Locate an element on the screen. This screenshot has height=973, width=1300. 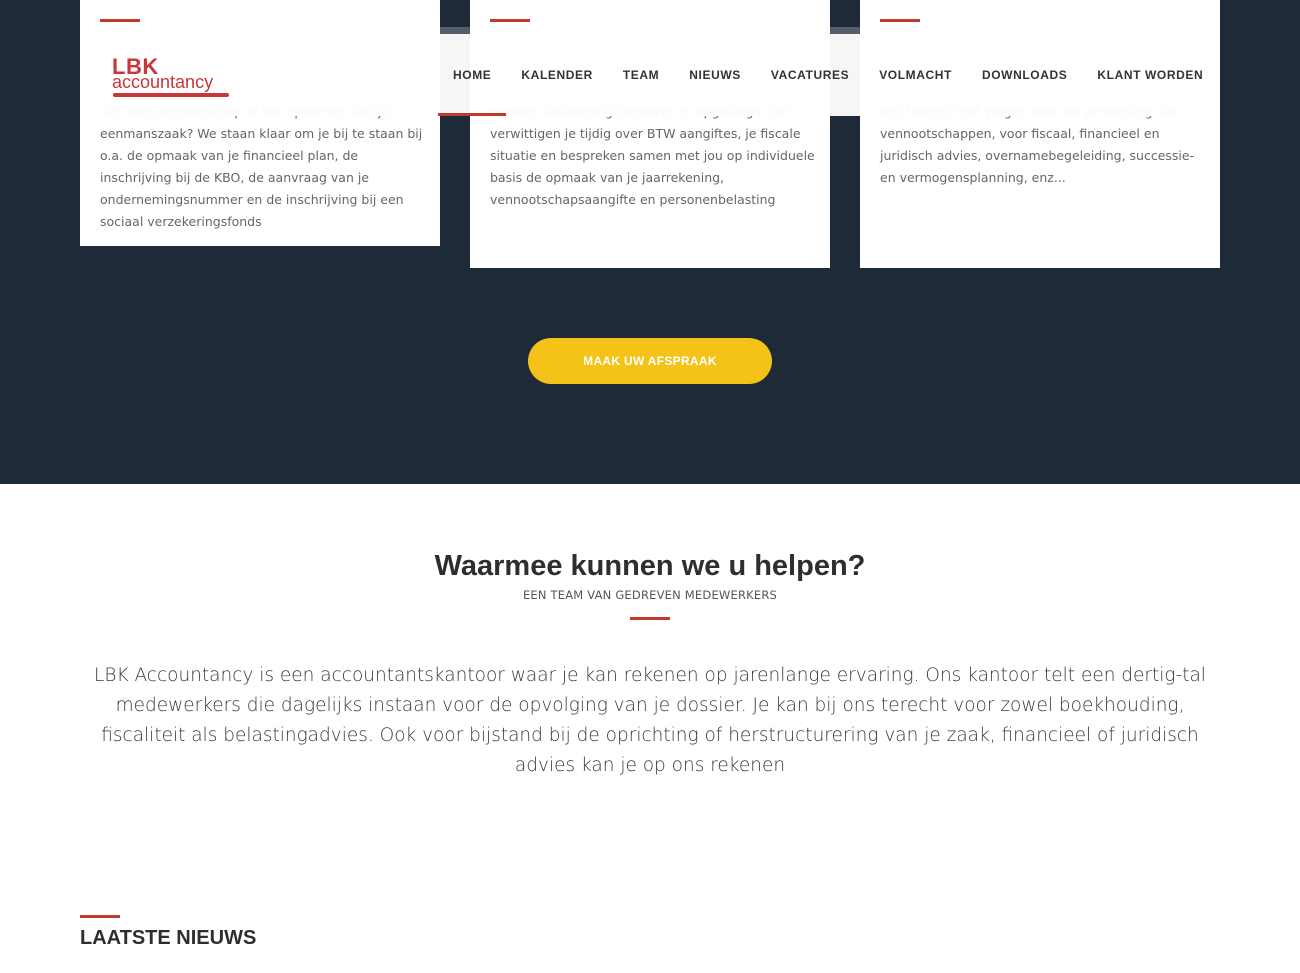
lbk-logo: LBK accountancy is located at coordinates (172, 77).